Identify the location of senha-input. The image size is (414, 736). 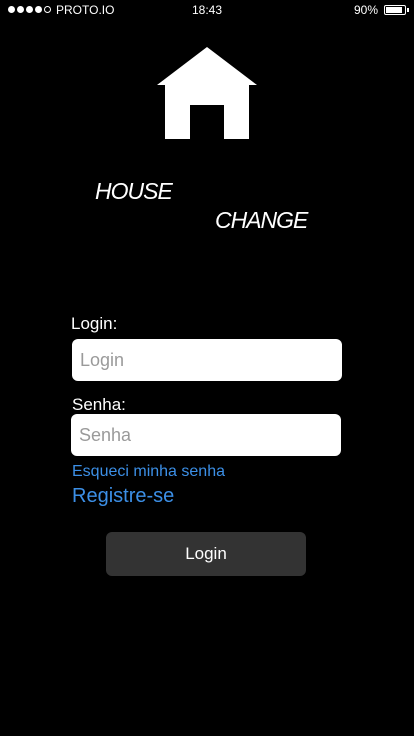
(206, 435).